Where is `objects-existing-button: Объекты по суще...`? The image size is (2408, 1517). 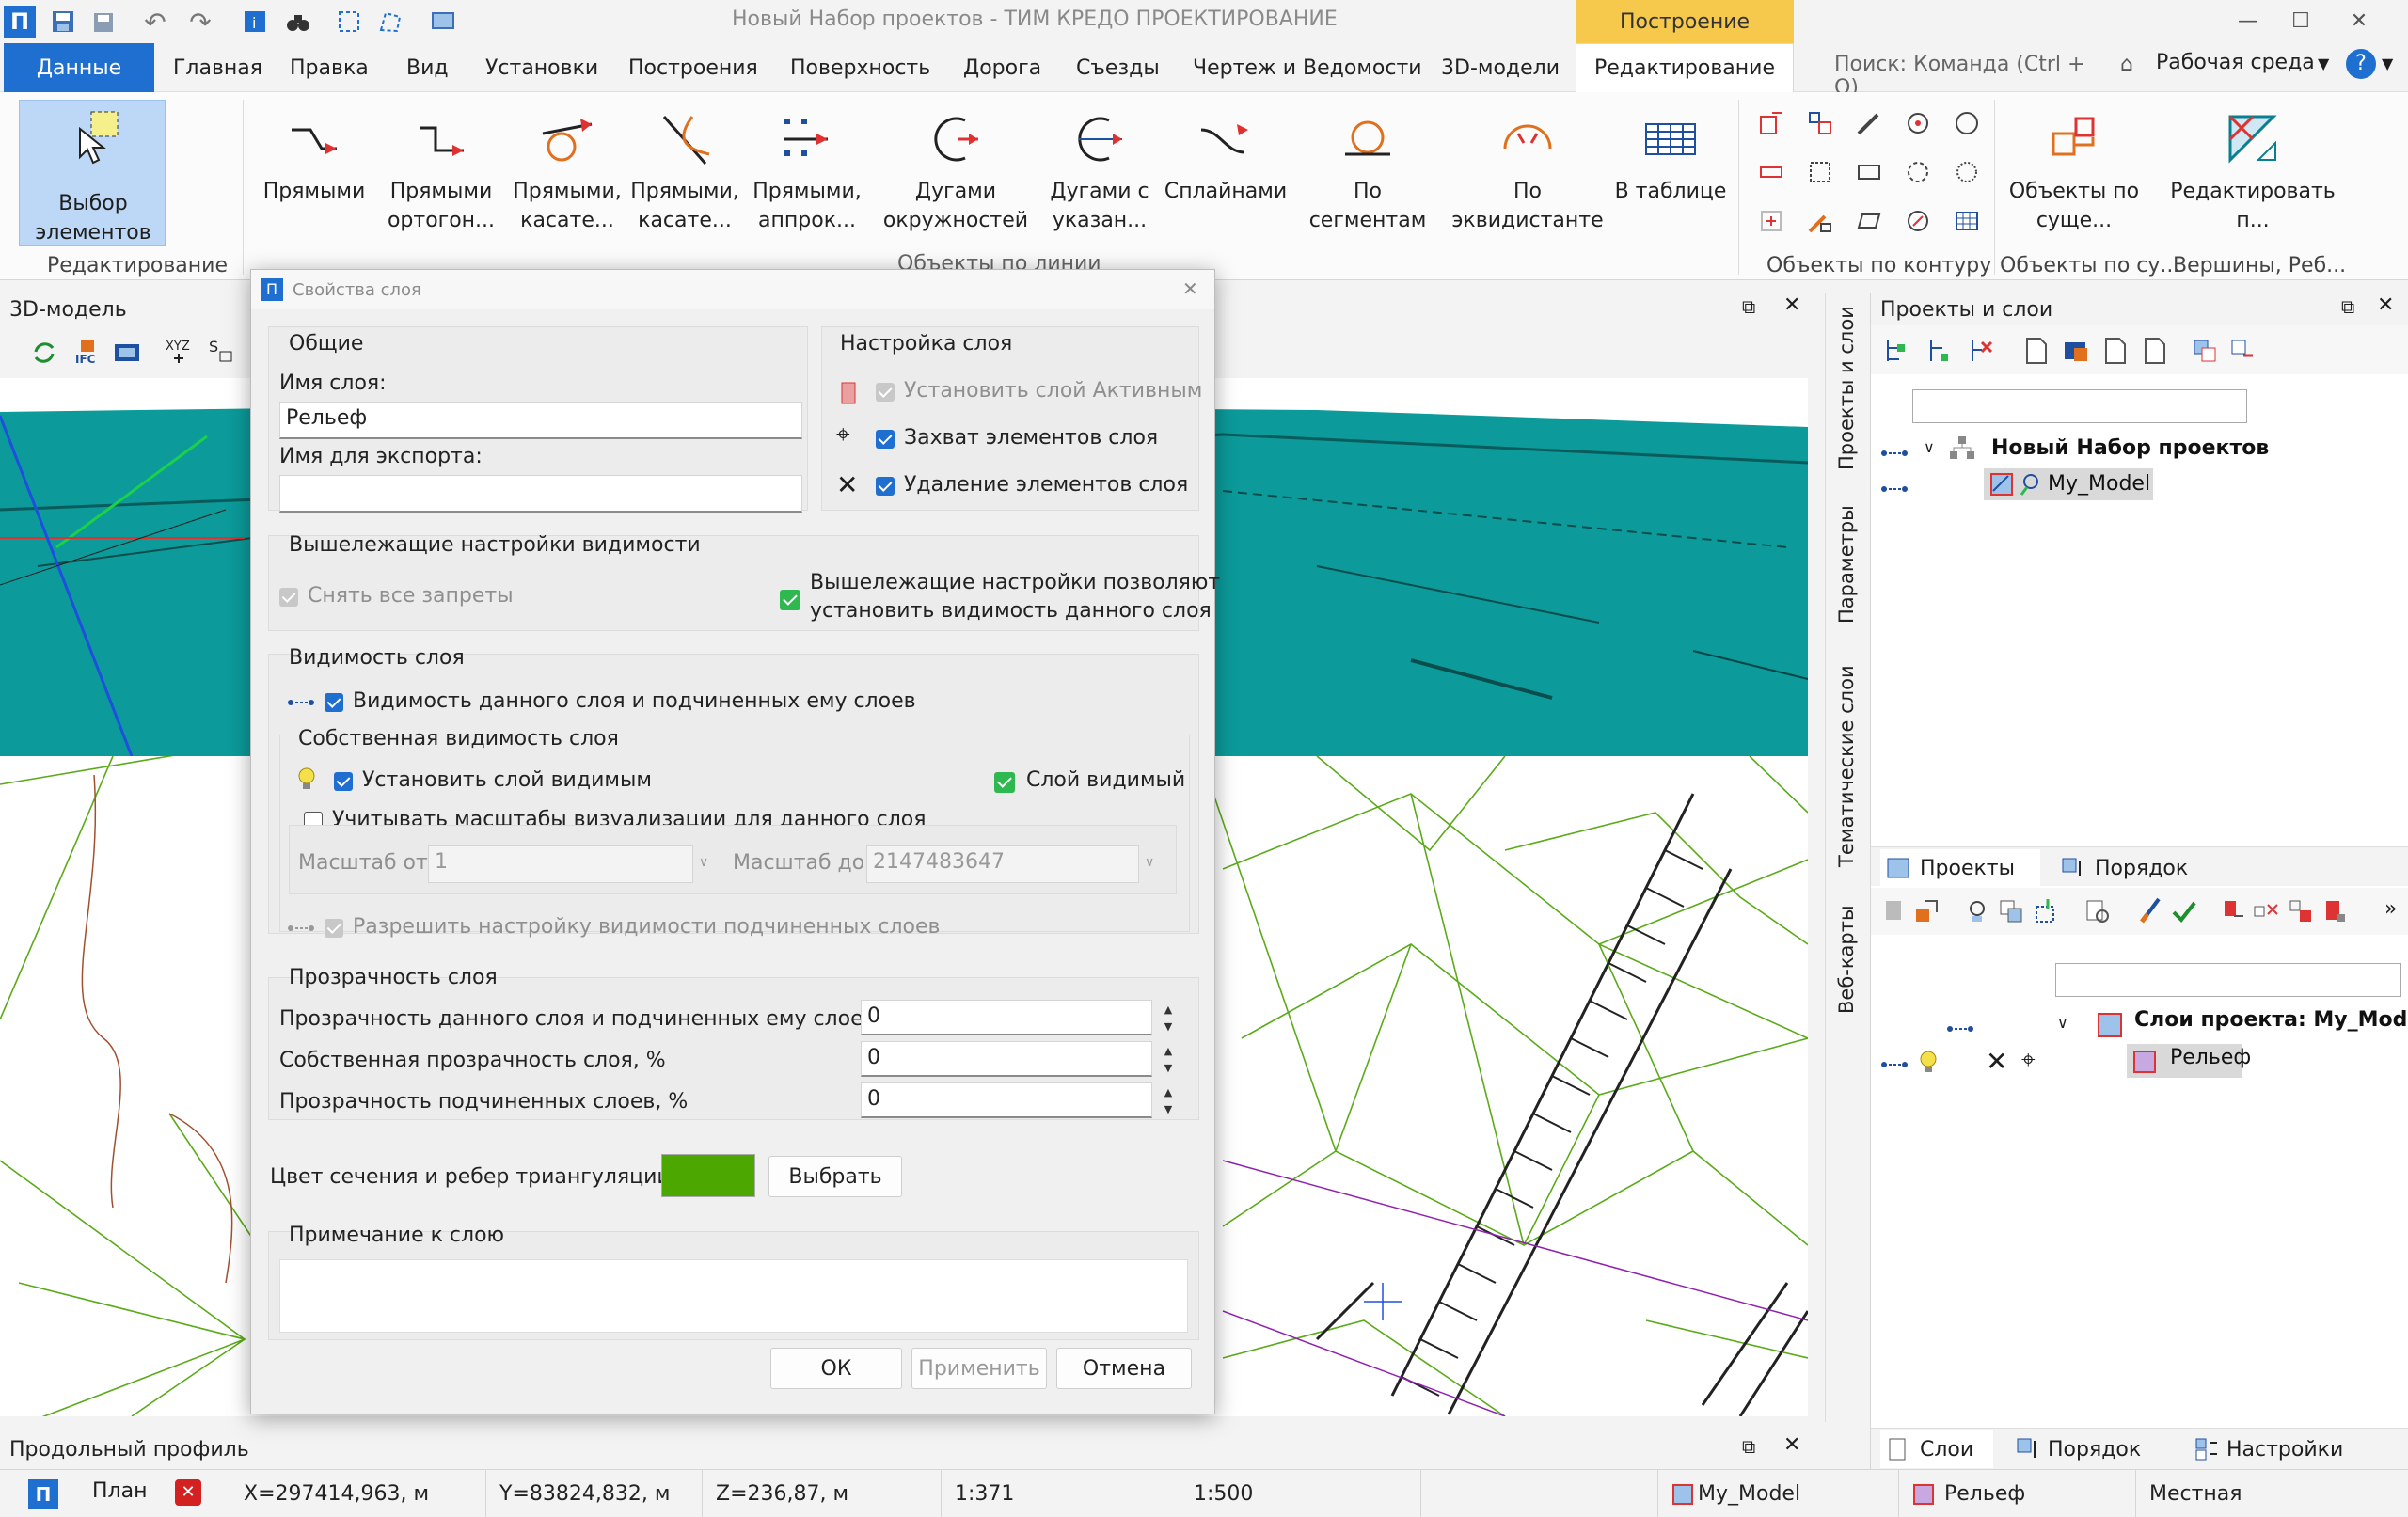 objects-existing-button: Объекты по суще... is located at coordinates (2074, 168).